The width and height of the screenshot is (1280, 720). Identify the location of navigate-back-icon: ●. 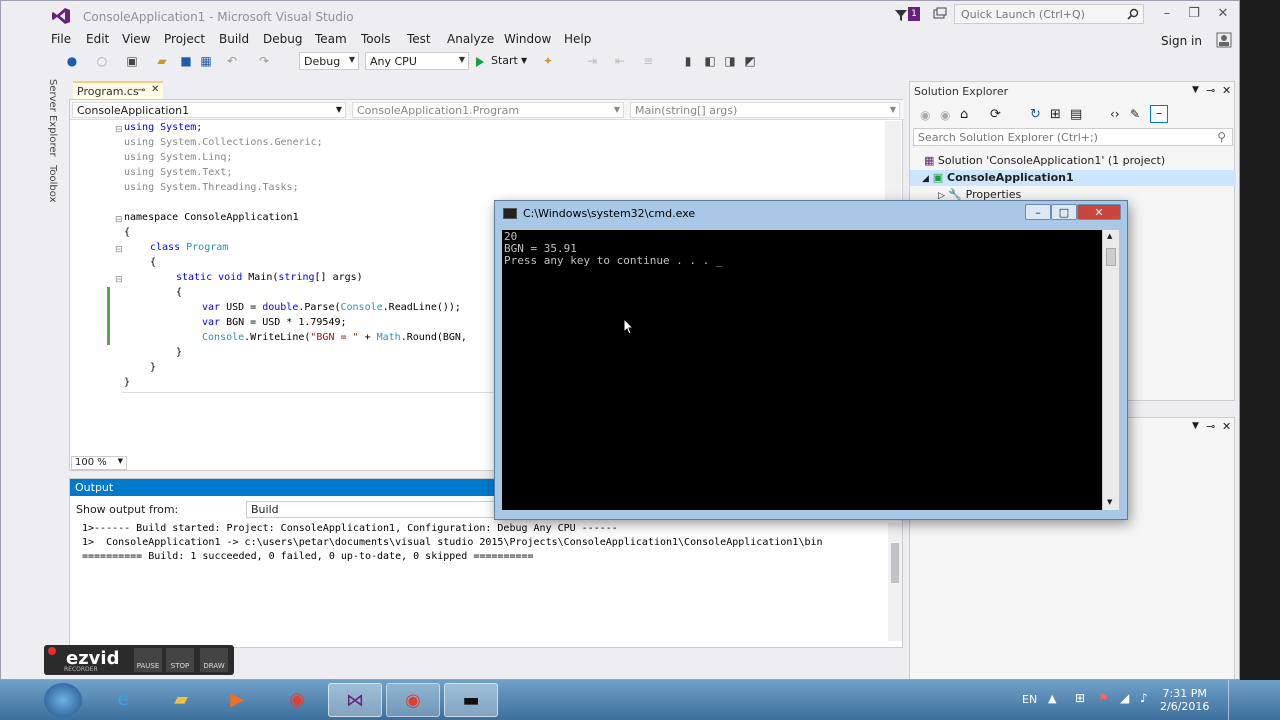
(72, 61).